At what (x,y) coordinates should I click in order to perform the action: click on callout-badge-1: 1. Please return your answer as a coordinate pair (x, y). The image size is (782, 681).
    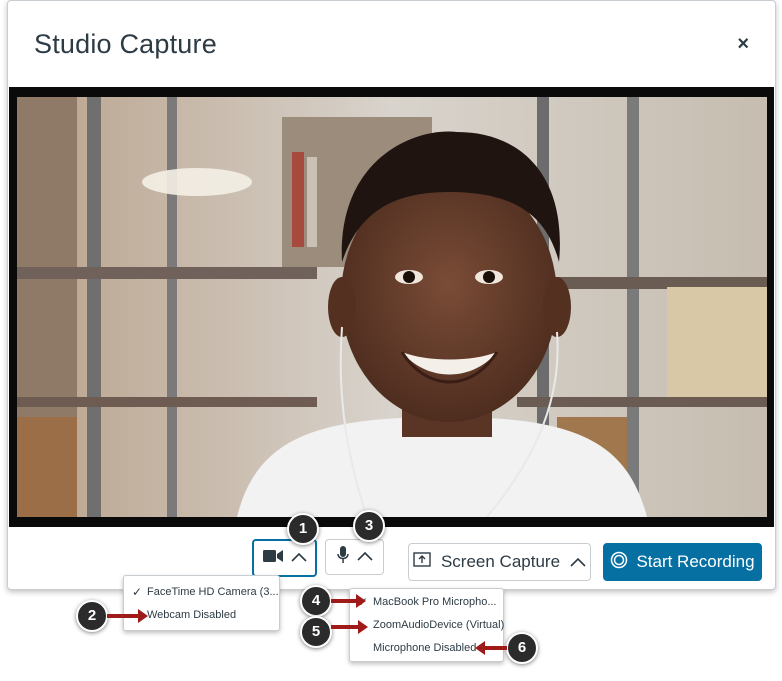
    Looking at the image, I should click on (303, 529).